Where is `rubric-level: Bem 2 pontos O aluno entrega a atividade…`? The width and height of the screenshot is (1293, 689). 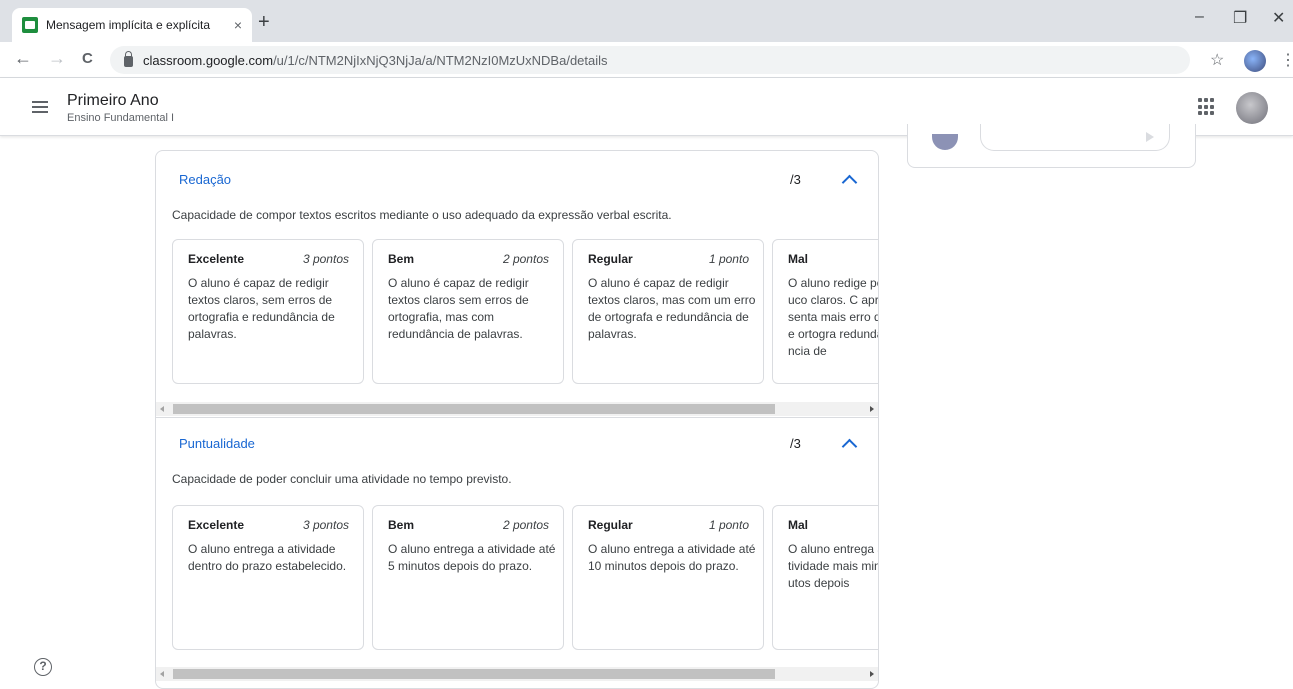 rubric-level: Bem 2 pontos O aluno entrega a atividade… is located at coordinates (468, 577).